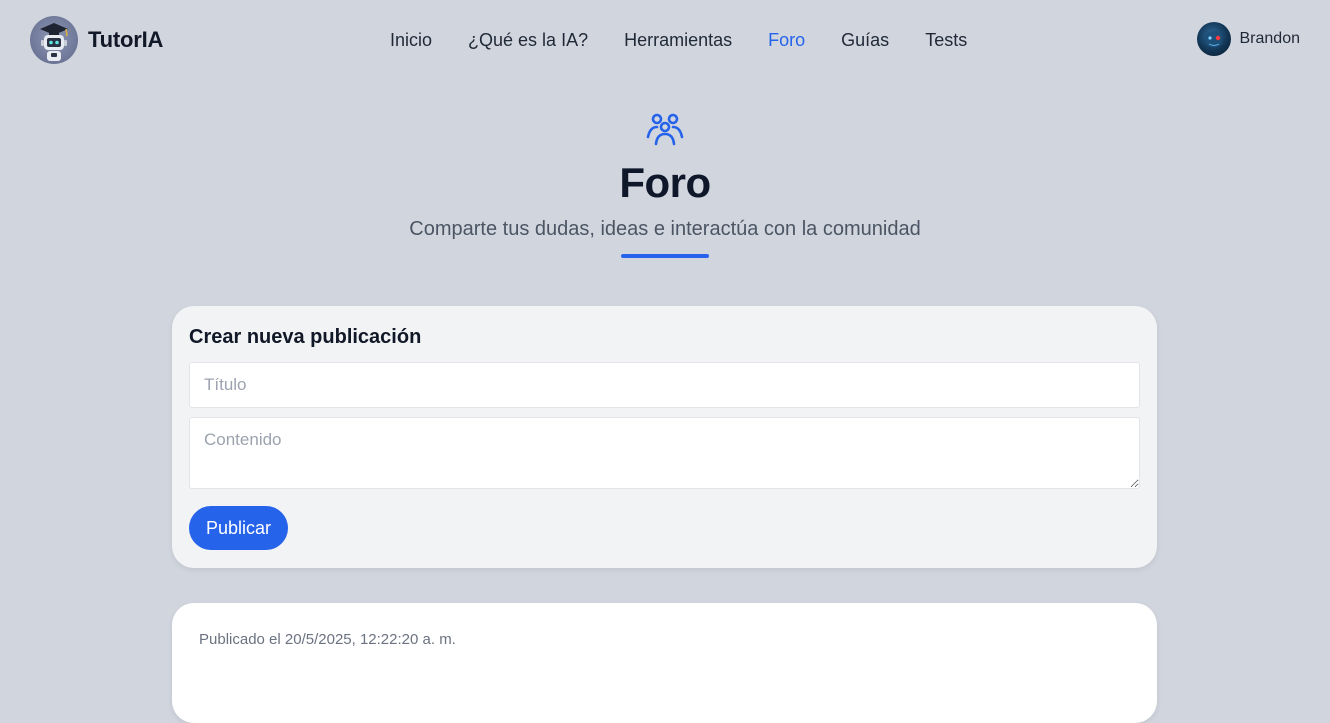  What do you see at coordinates (1213, 39) in the screenshot?
I see `avatar` at bounding box center [1213, 39].